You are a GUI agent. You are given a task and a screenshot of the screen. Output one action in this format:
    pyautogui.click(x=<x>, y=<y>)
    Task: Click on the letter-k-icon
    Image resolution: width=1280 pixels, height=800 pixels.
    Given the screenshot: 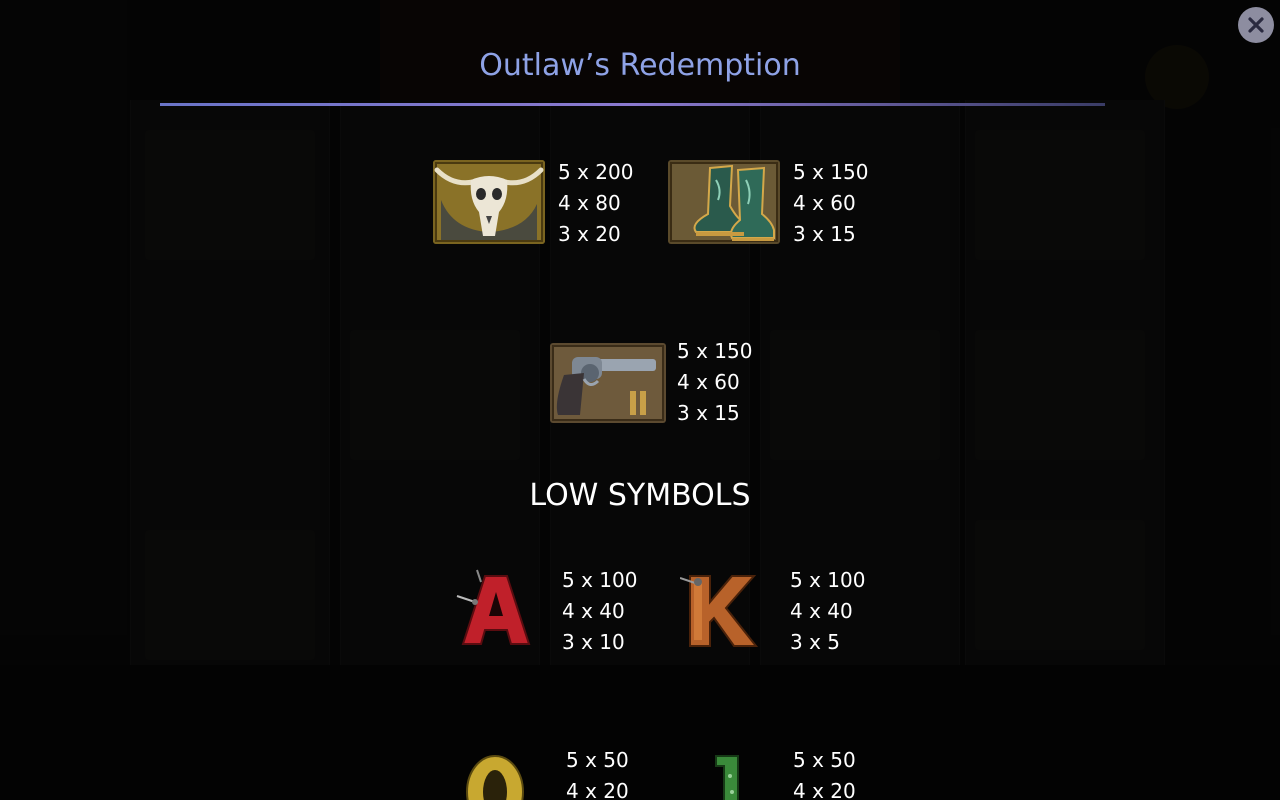 What is the action you would take?
    pyautogui.click(x=720, y=609)
    